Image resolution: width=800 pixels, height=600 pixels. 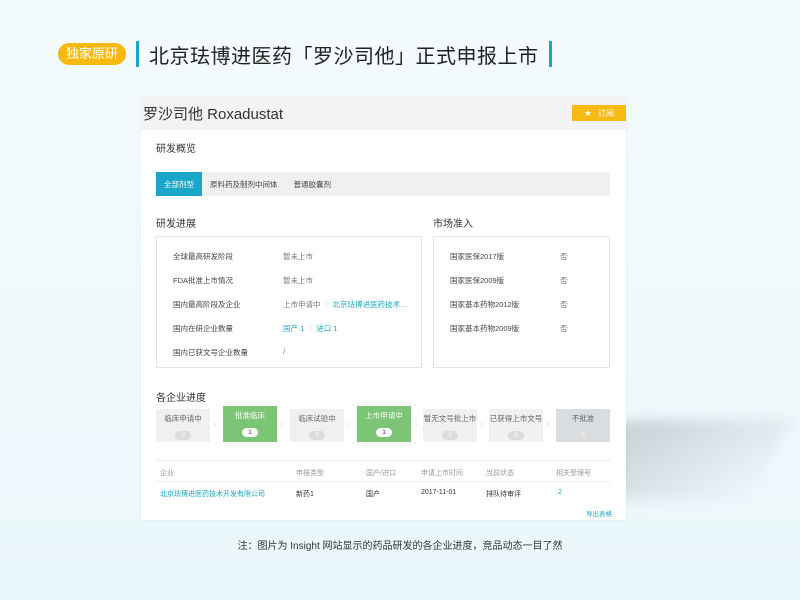 I want to click on progress-row: 国内已获文号企业数量 /, so click(x=229, y=352).